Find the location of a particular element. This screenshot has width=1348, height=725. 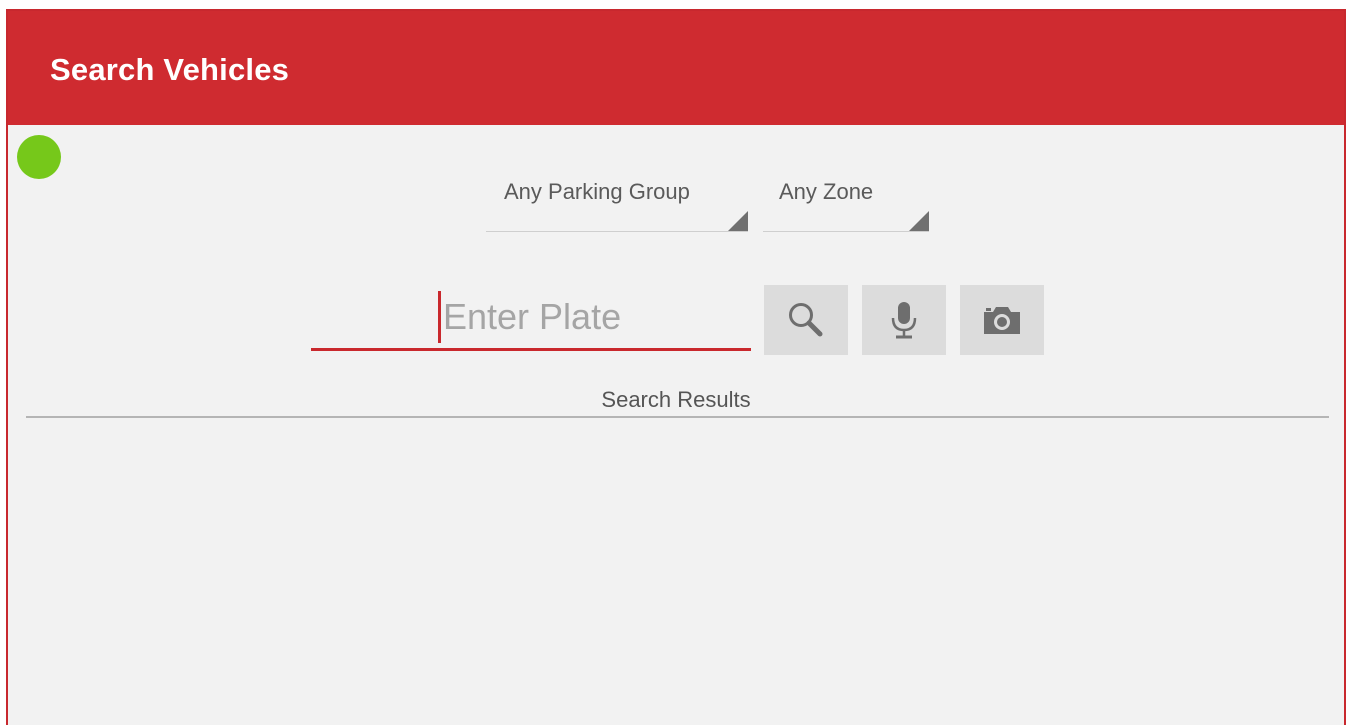

plate-field is located at coordinates (531, 319).